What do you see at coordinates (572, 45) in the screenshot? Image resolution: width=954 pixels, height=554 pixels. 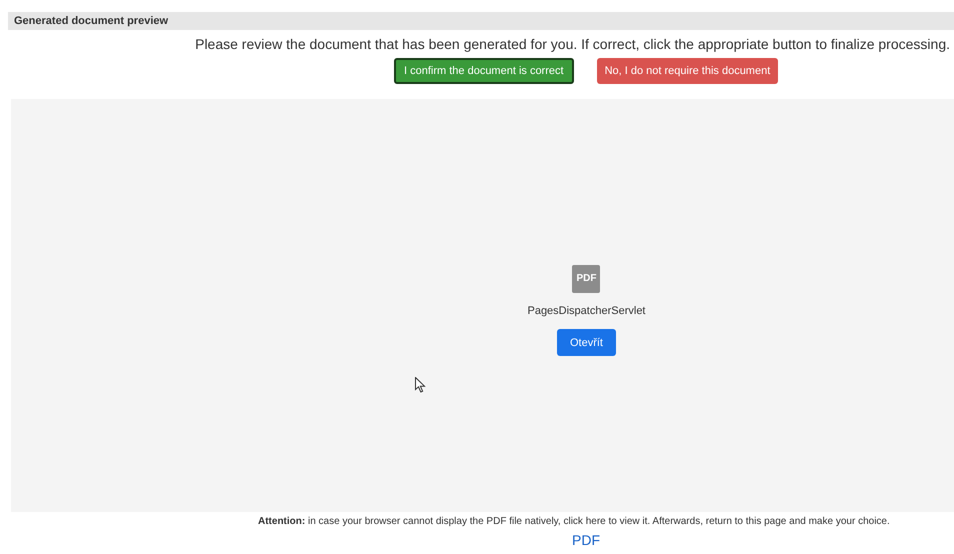 I see `instruction-text: Please review the document that has been generated for you. If correct, click the appropriate button to finalize processing.` at bounding box center [572, 45].